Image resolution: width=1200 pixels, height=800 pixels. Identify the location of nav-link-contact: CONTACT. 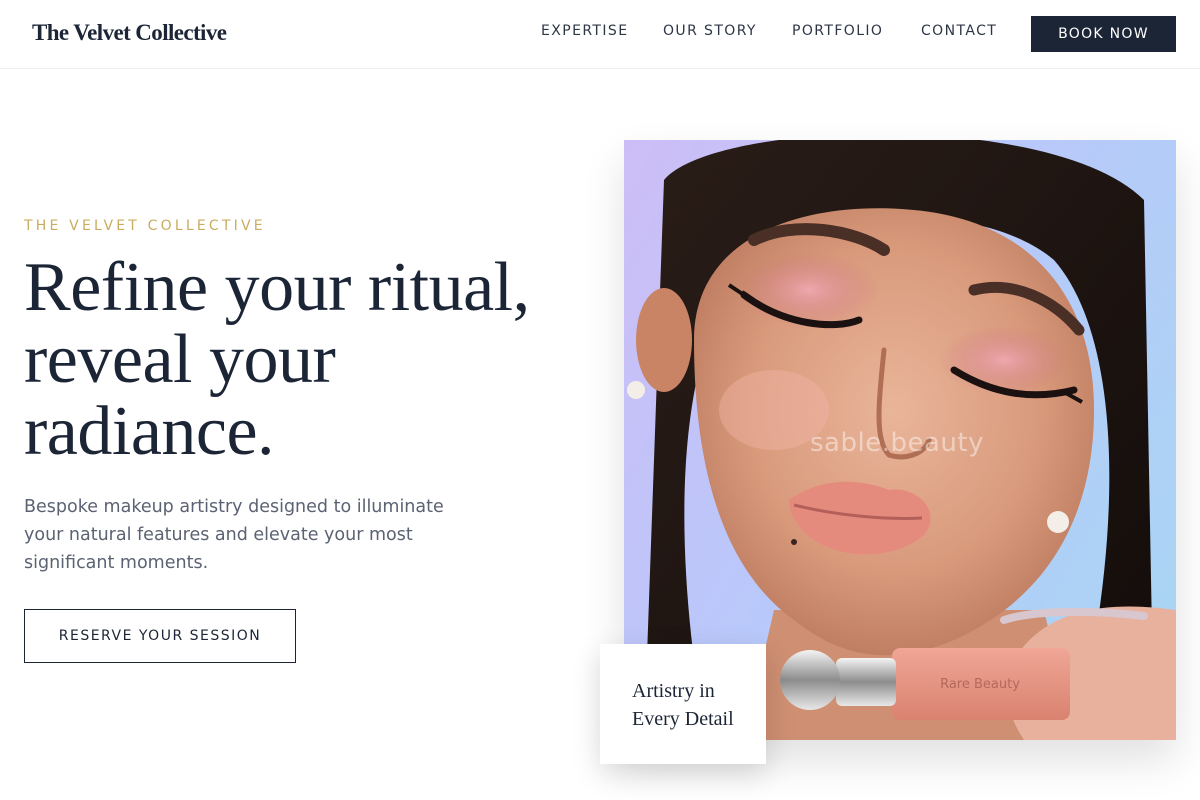
(959, 31).